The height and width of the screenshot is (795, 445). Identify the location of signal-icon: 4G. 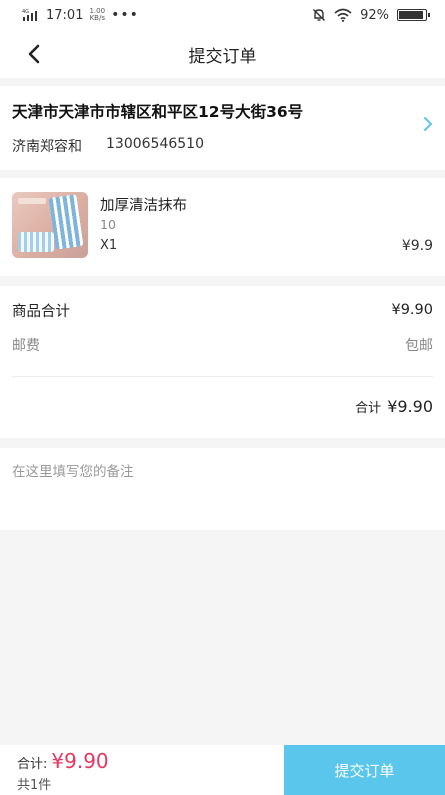
(29, 15).